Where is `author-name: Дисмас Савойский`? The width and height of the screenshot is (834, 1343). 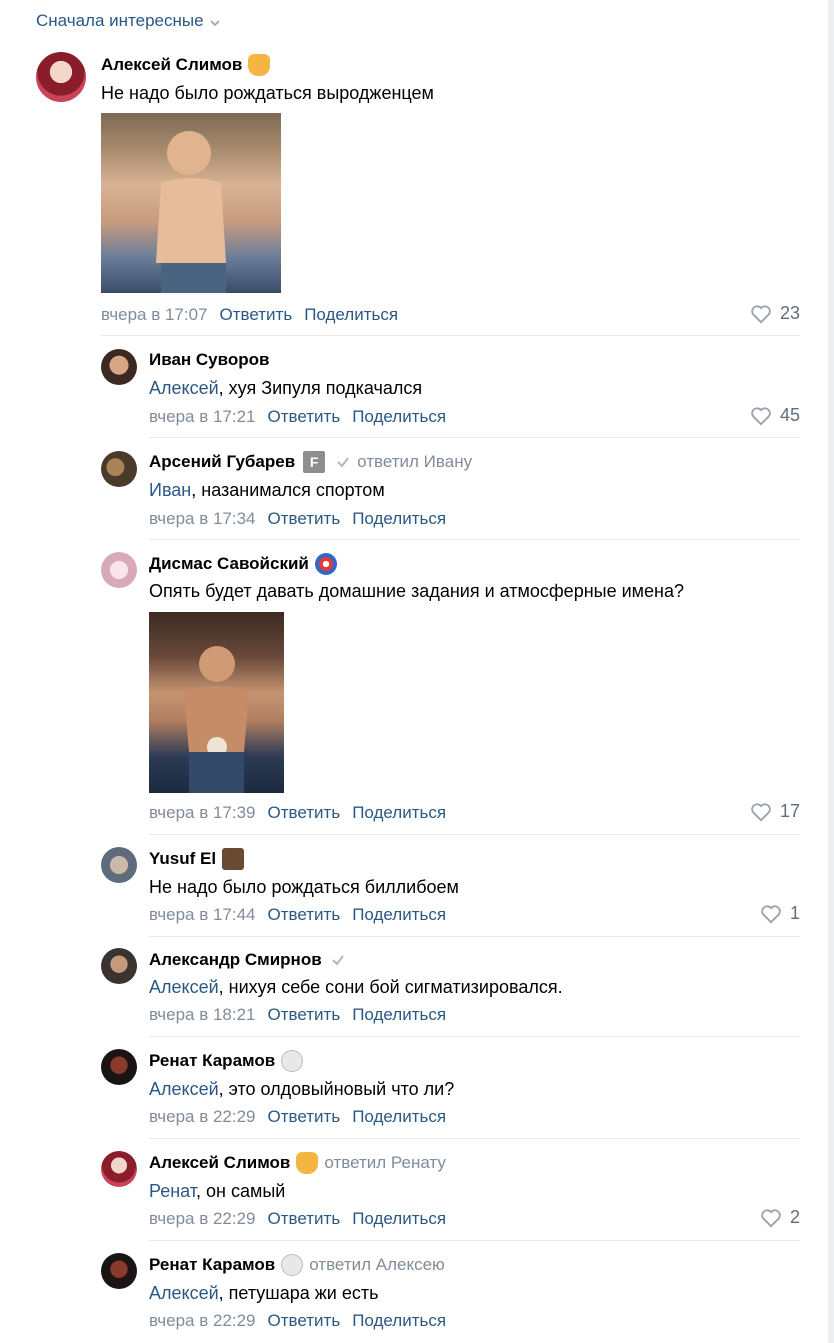 author-name: Дисмас Савойский is located at coordinates (229, 564).